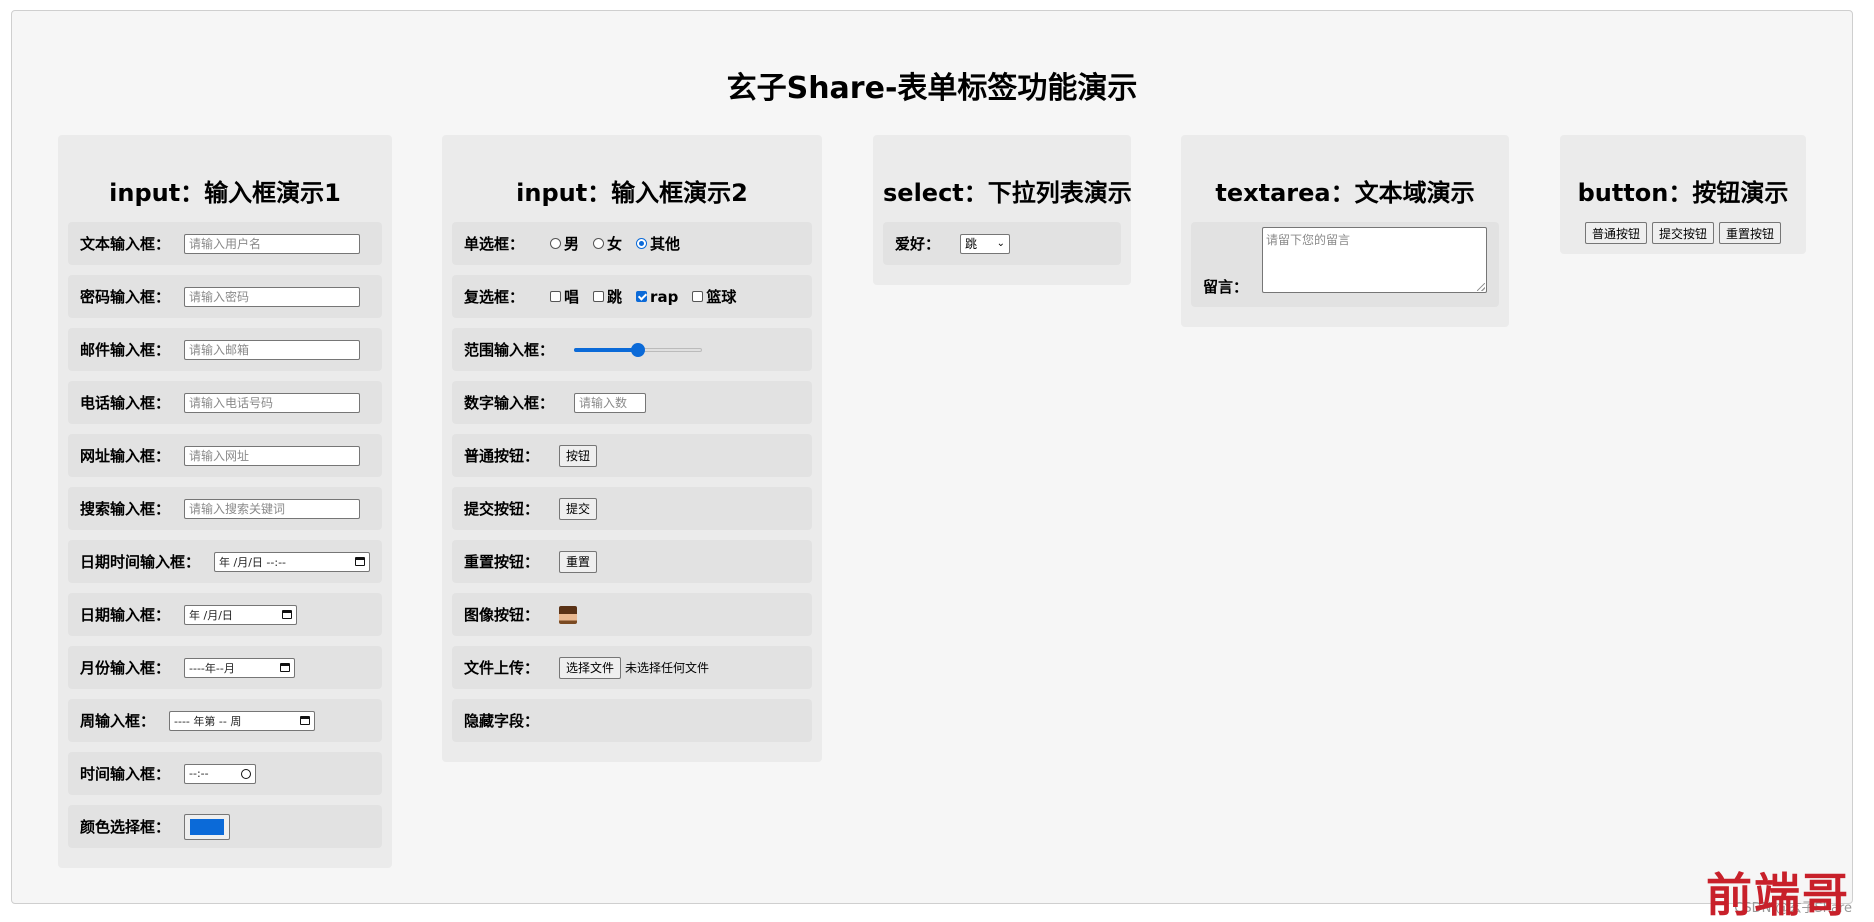 The height and width of the screenshot is (922, 1874). Describe the element at coordinates (208, 721) in the screenshot. I see `week-value: ---- 年第 -- 周` at that location.